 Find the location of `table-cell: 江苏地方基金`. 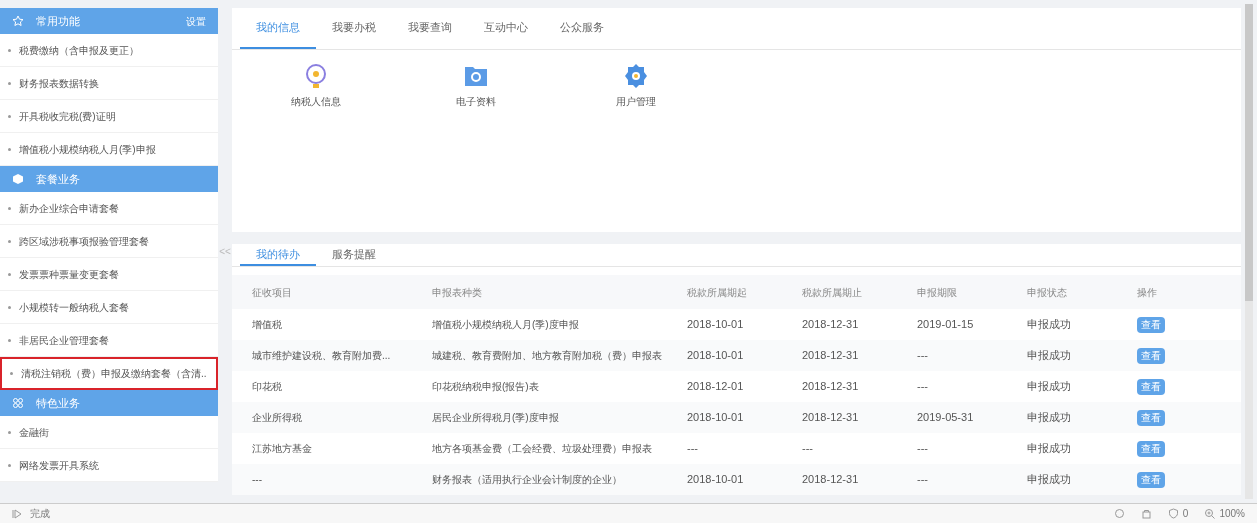

table-cell: 江苏地方基金 is located at coordinates (322, 448).